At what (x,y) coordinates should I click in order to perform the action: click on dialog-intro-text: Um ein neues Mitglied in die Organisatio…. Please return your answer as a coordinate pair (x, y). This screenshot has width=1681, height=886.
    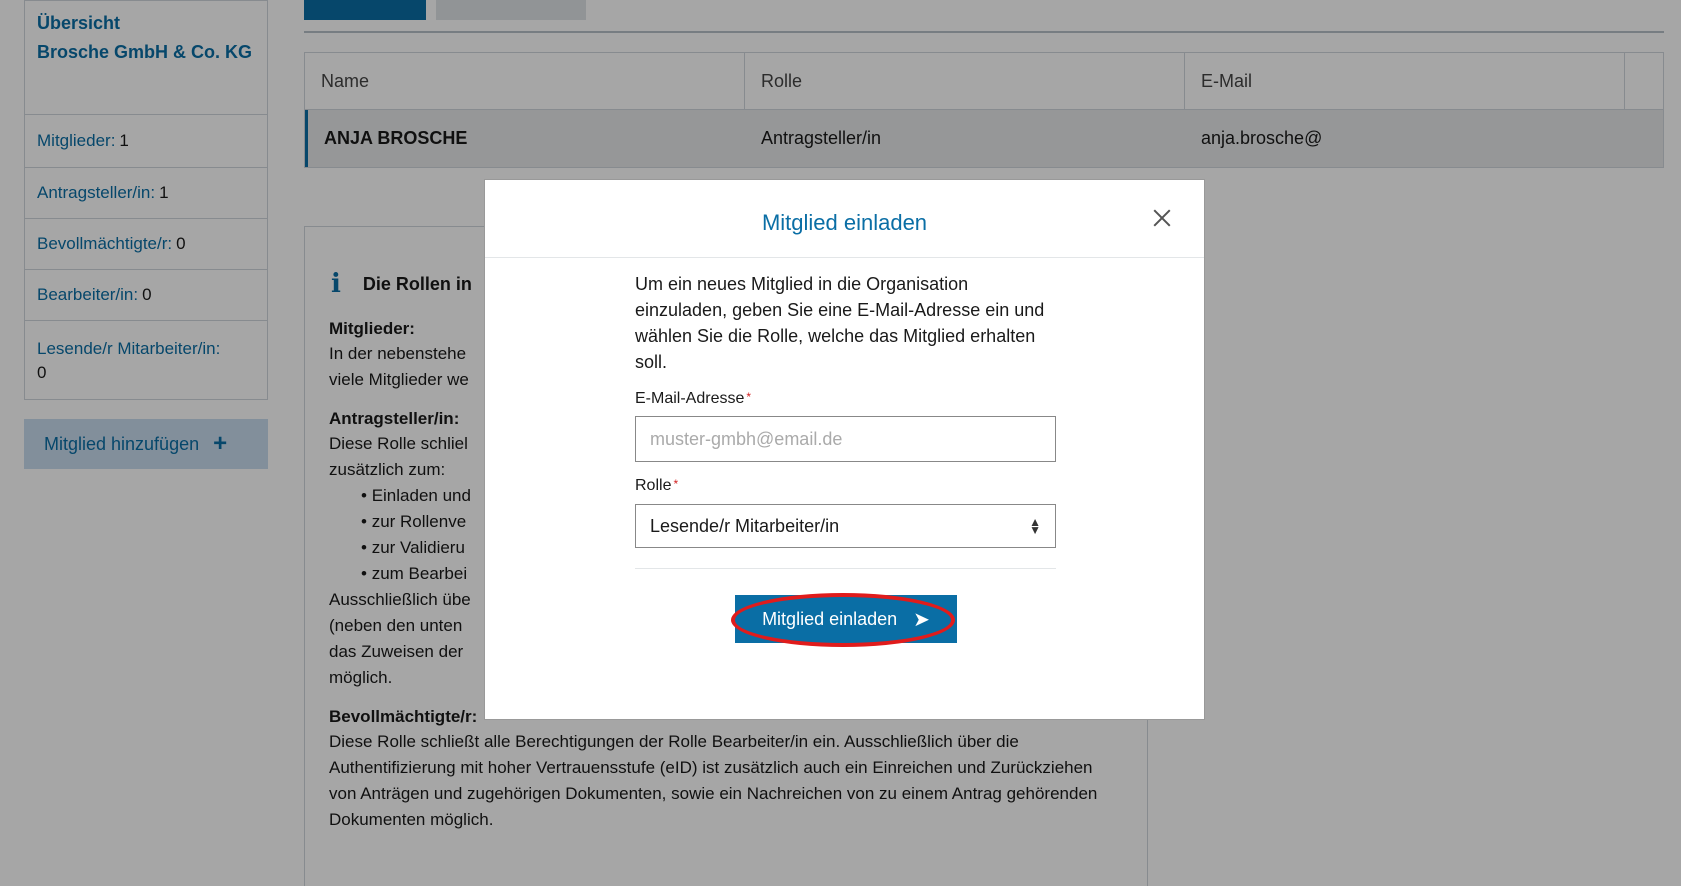
    Looking at the image, I should click on (840, 323).